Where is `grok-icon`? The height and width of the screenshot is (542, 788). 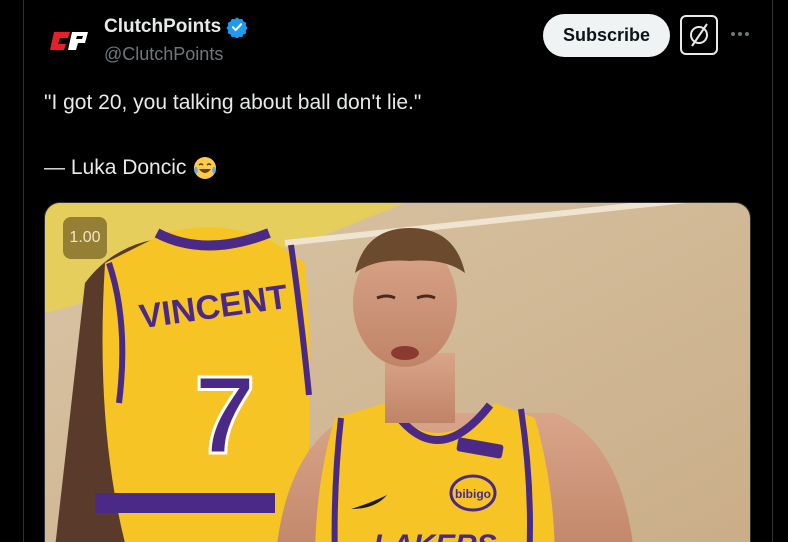
grok-icon is located at coordinates (699, 35).